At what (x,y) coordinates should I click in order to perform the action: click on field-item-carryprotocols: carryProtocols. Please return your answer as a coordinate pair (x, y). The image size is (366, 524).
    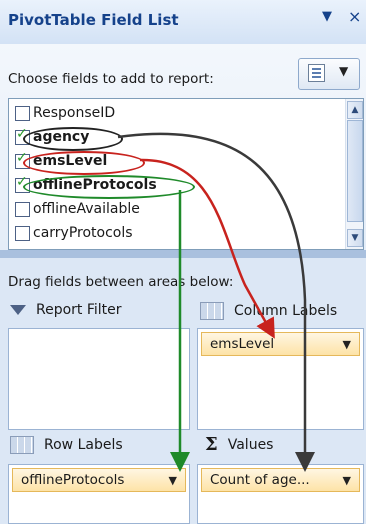
    Looking at the image, I should click on (71, 233).